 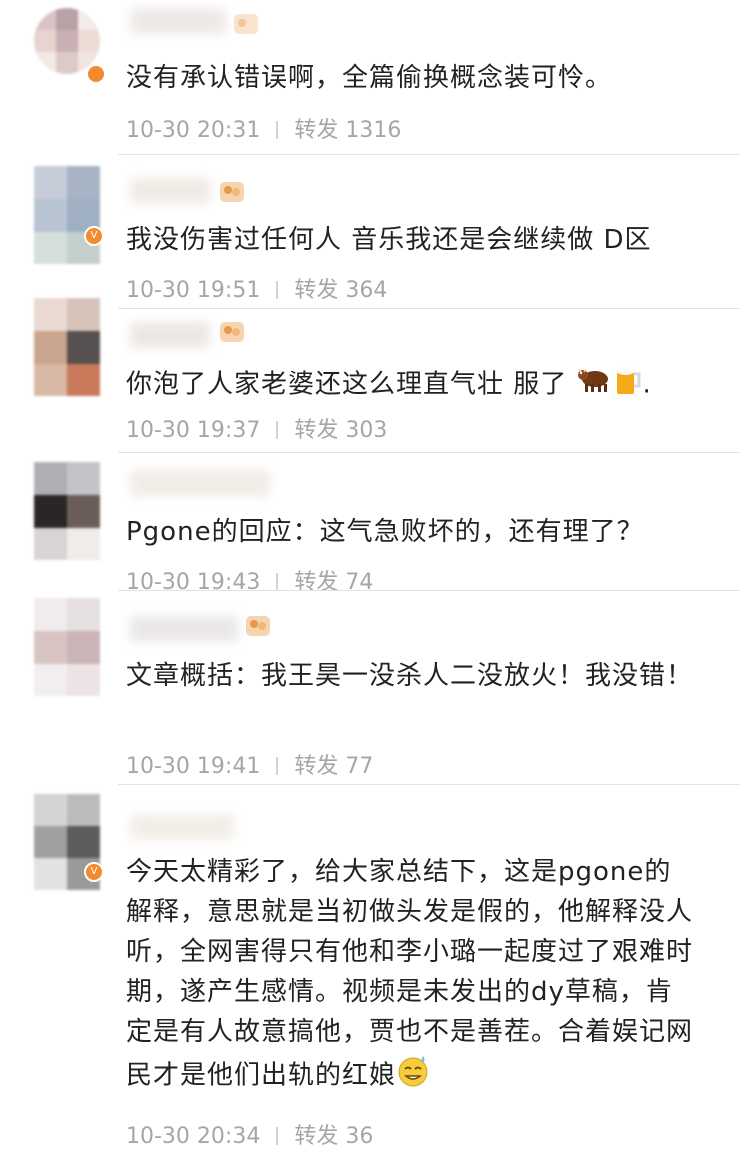 What do you see at coordinates (96, 74) in the screenshot?
I see `verified-badge-icon` at bounding box center [96, 74].